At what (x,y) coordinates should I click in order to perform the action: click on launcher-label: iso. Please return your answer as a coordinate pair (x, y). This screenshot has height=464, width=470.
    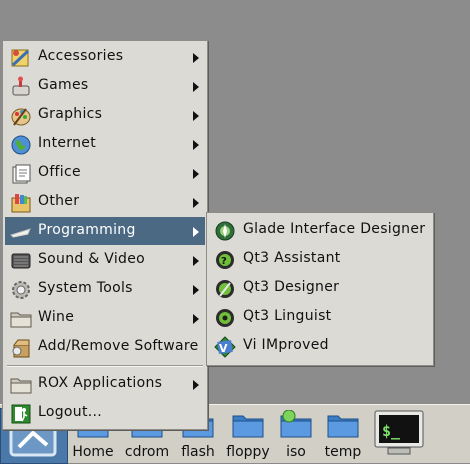
    Looking at the image, I should click on (296, 452).